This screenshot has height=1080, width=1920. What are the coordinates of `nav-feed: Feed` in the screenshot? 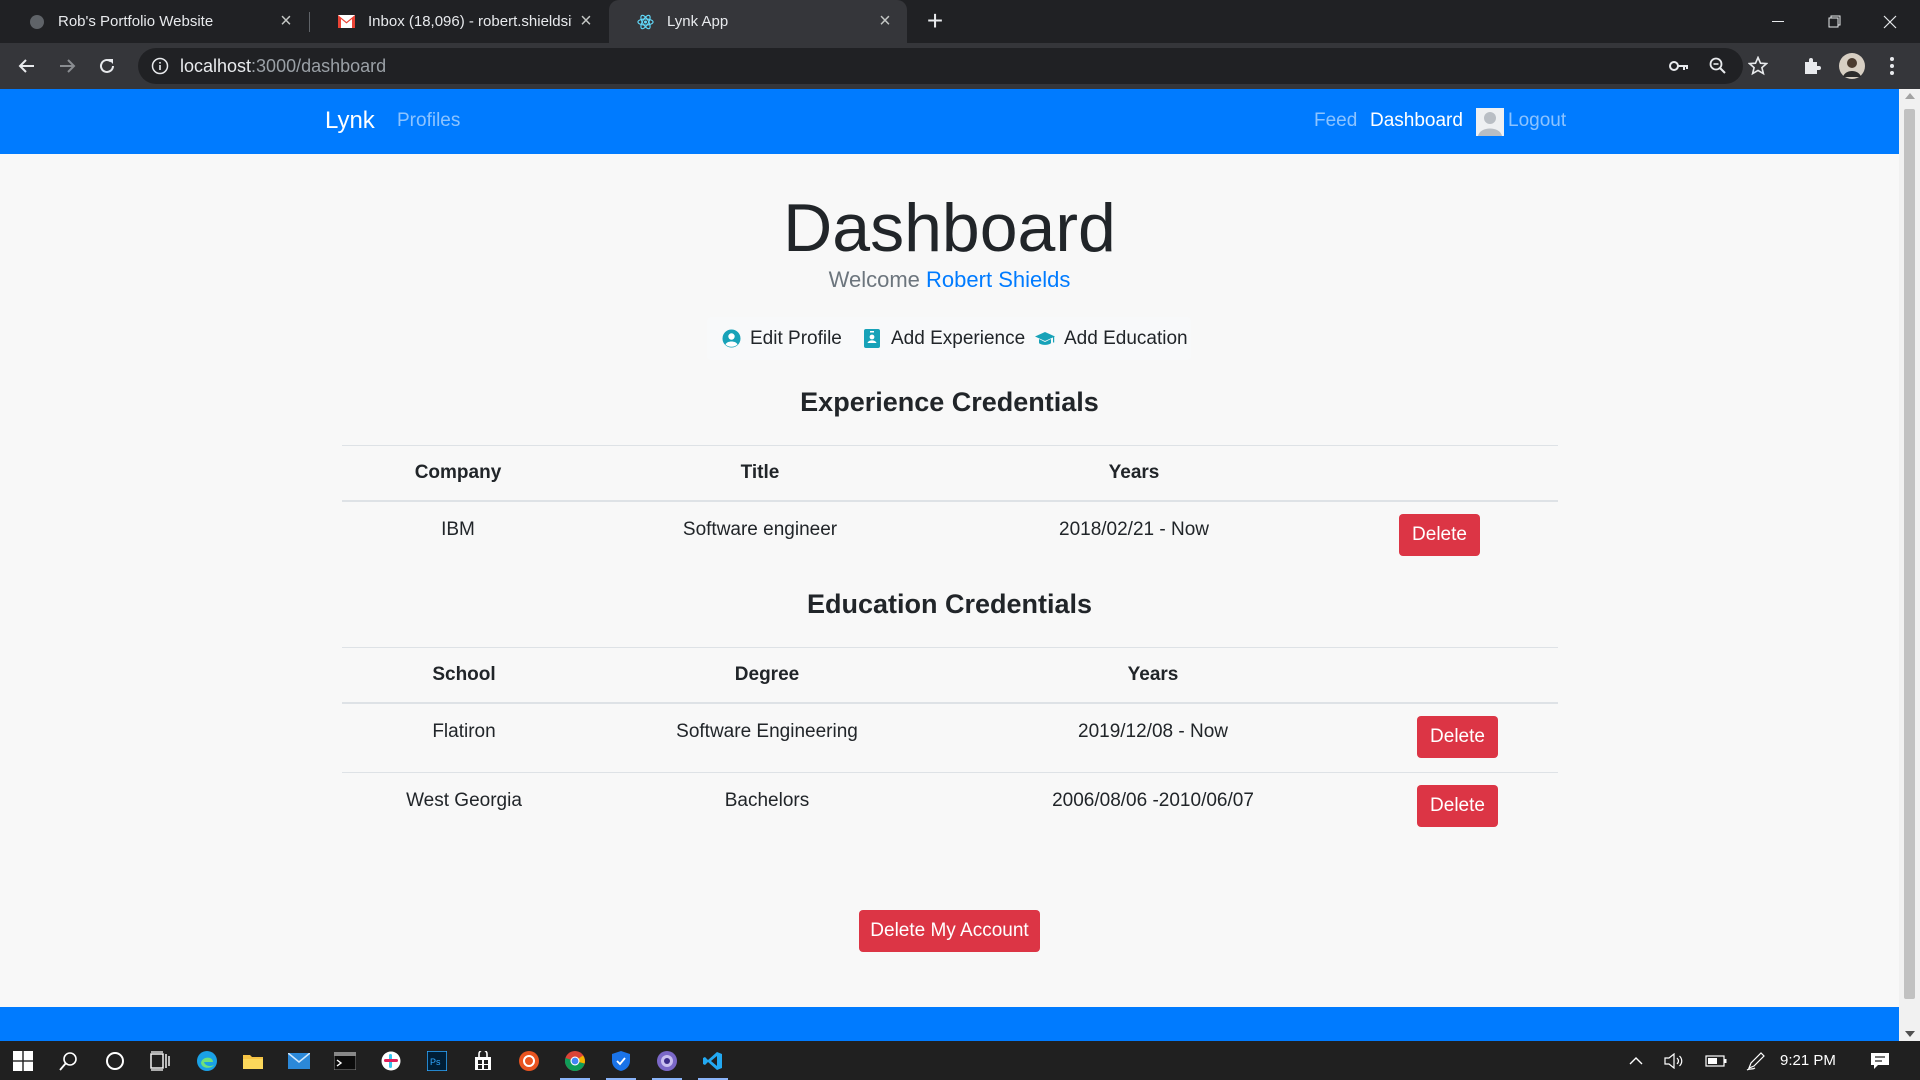 It's located at (1335, 121).